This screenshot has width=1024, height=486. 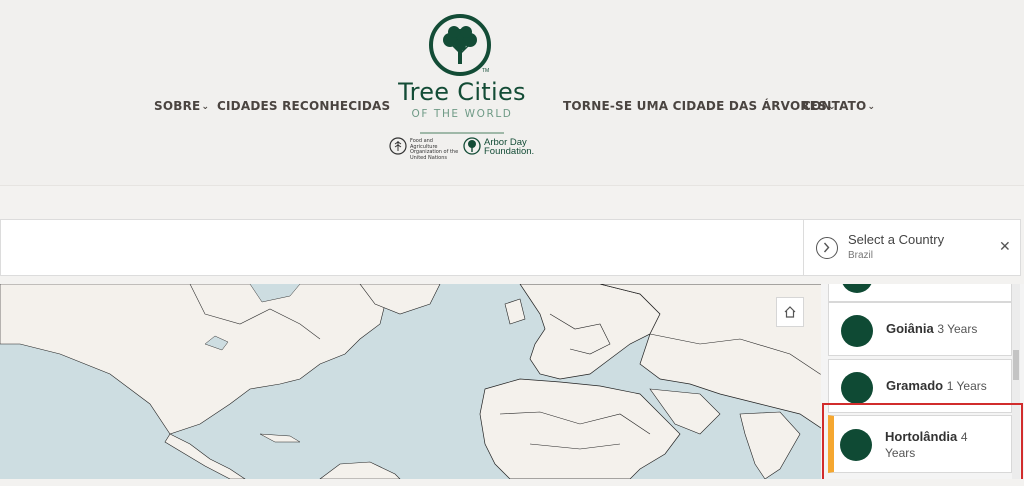 I want to click on arbor-tree-icon, so click(x=472, y=146).